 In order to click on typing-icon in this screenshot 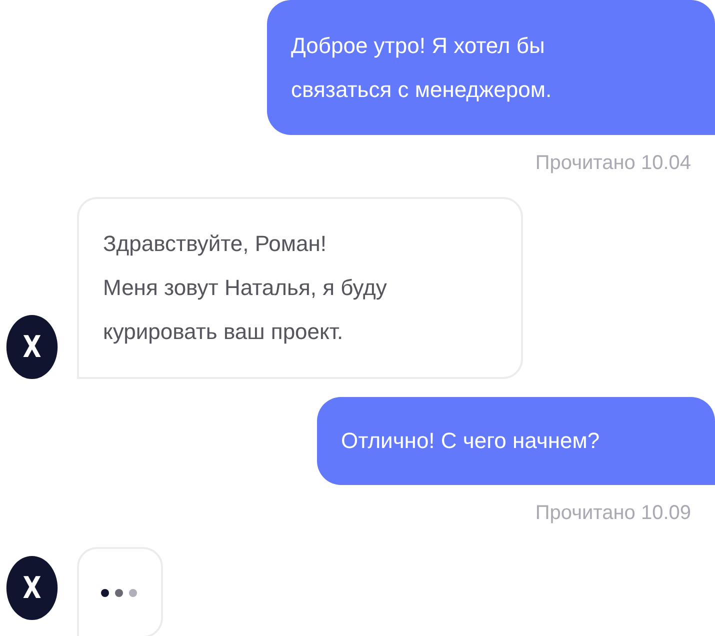, I will do `click(120, 593)`.